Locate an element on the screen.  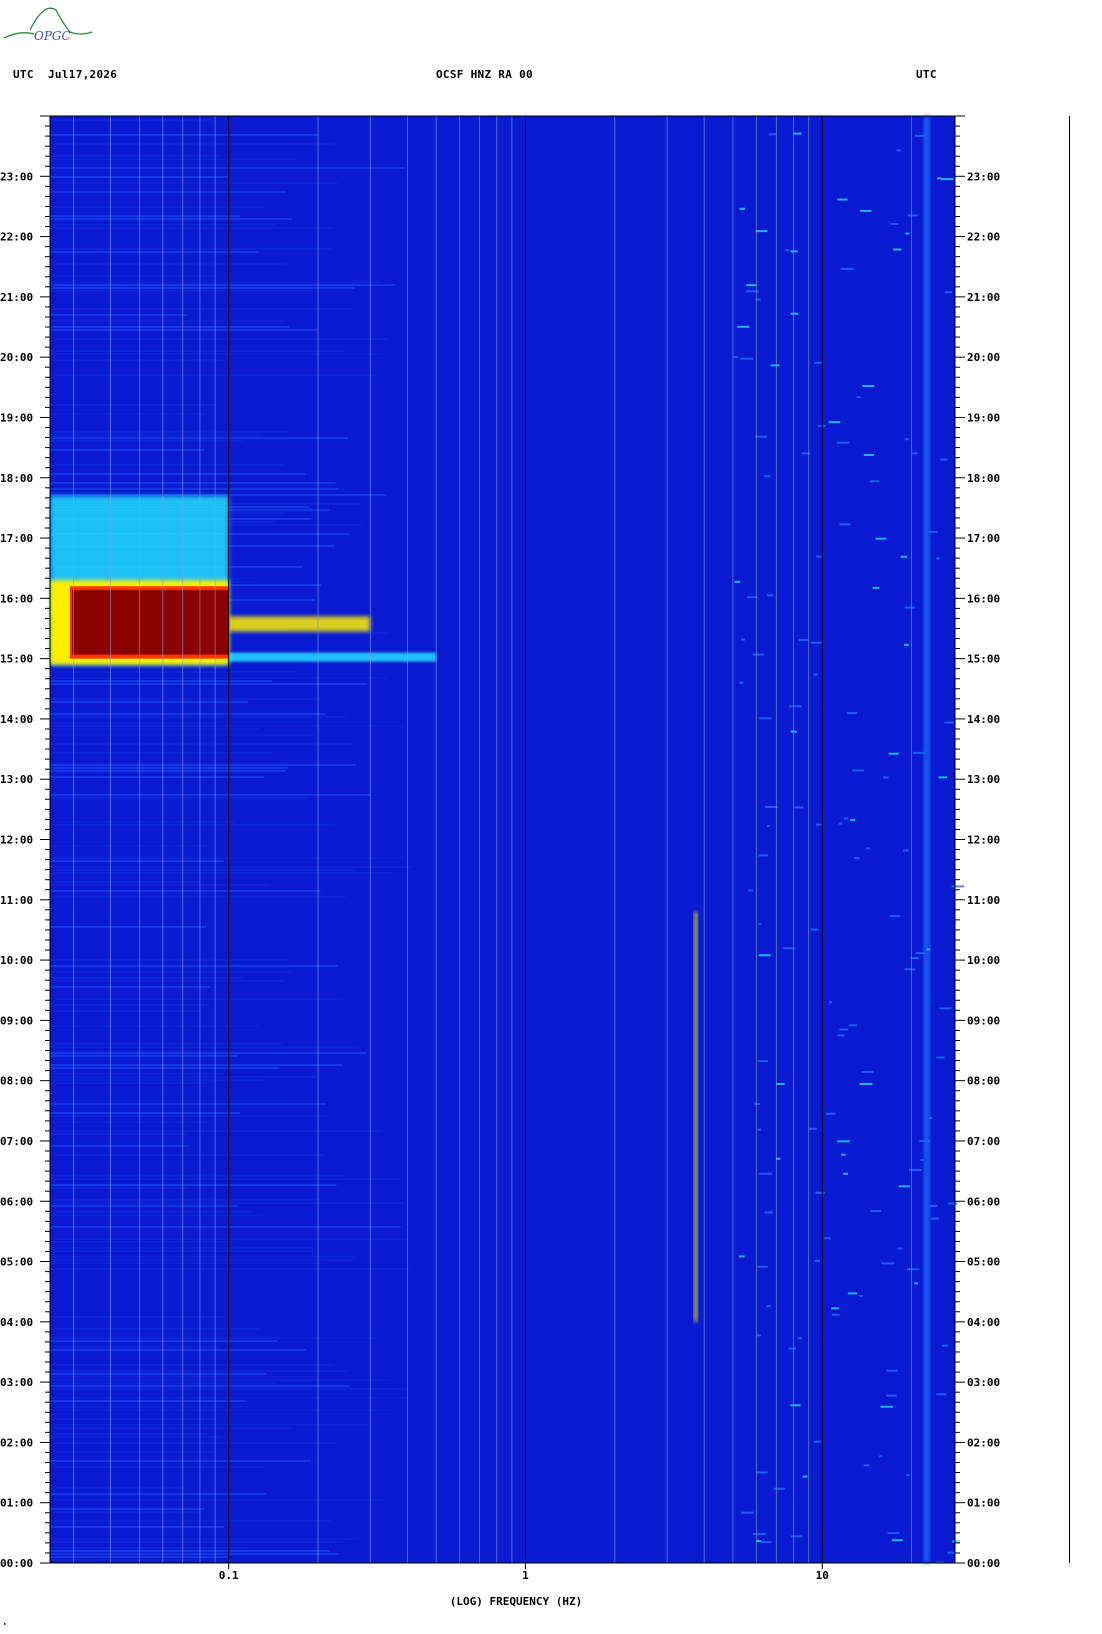
y-tick-label-right: 06:00 is located at coordinates (983, 1201).